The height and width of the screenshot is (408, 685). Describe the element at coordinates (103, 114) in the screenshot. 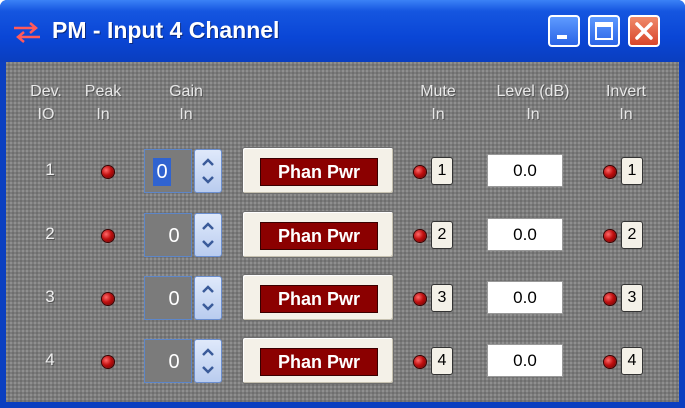

I see `header-peak-line2: In` at that location.